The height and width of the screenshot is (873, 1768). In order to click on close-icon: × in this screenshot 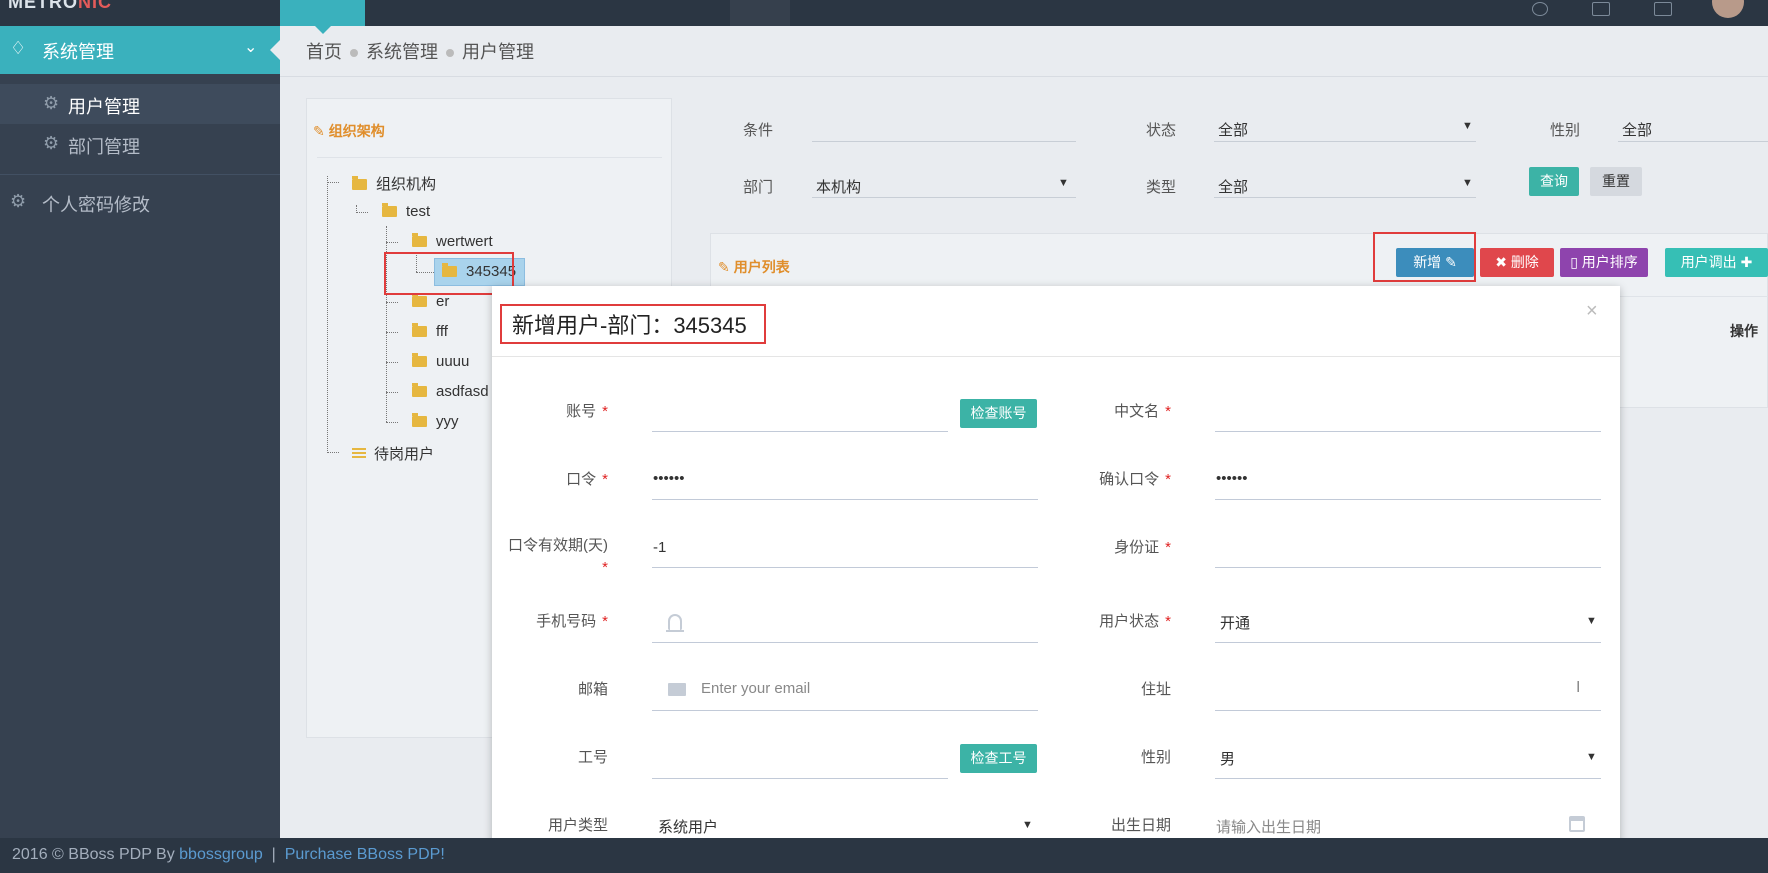, I will do `click(1592, 311)`.